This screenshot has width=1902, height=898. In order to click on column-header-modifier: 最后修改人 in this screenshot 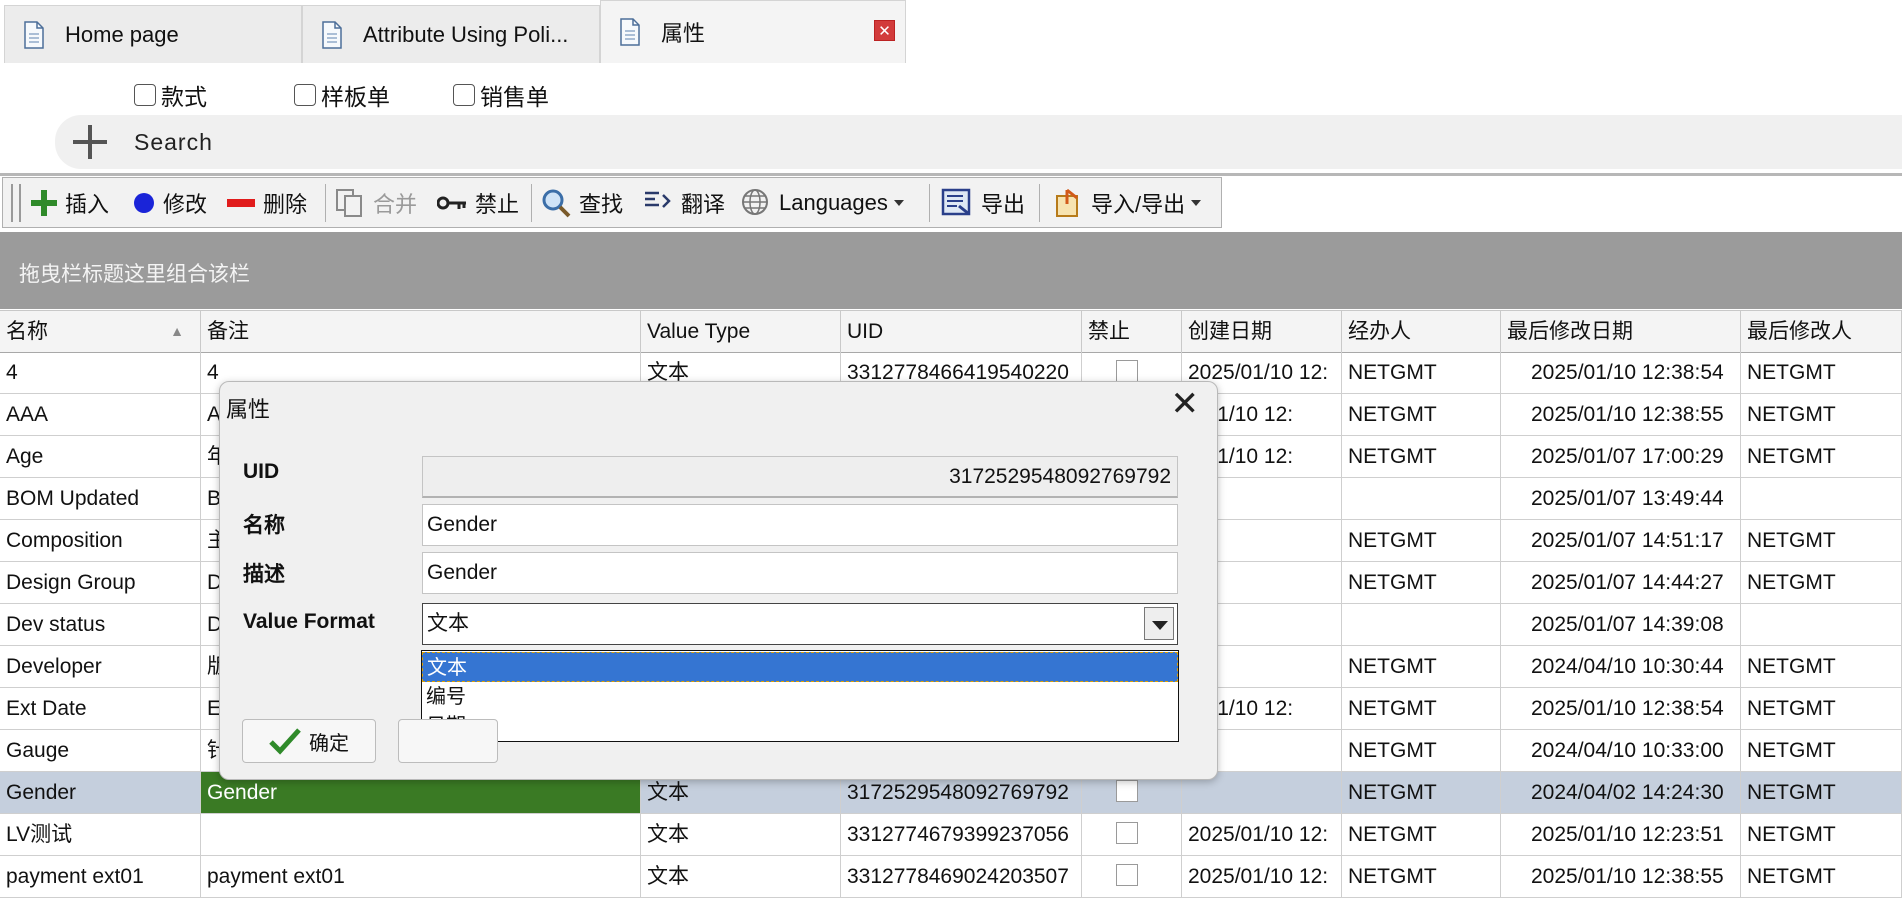, I will do `click(1821, 331)`.